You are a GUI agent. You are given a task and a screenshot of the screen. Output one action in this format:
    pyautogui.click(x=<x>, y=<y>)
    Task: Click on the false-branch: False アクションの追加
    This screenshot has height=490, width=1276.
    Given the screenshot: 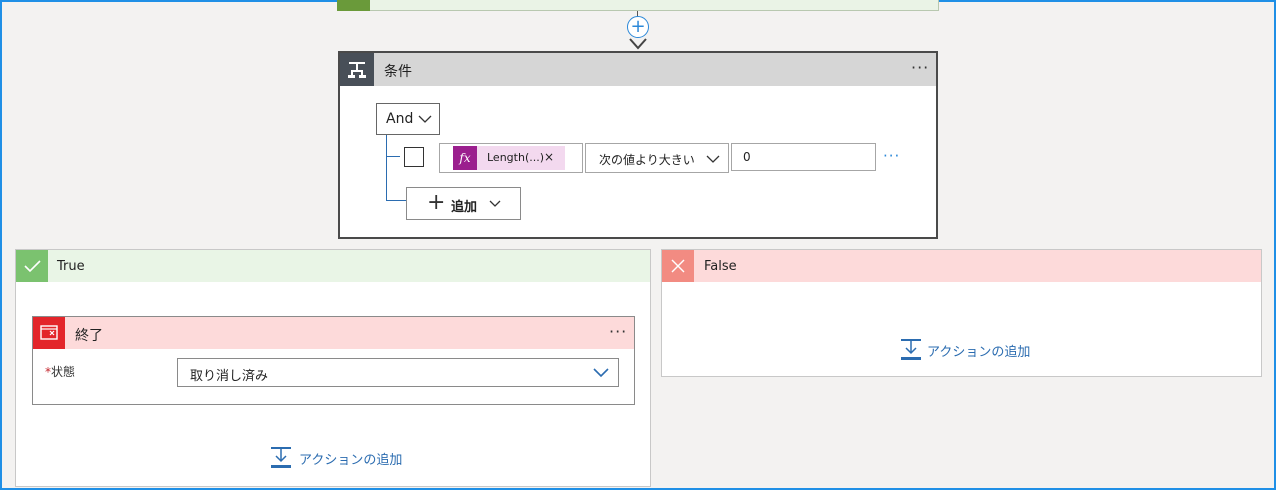 What is the action you would take?
    pyautogui.click(x=961, y=313)
    